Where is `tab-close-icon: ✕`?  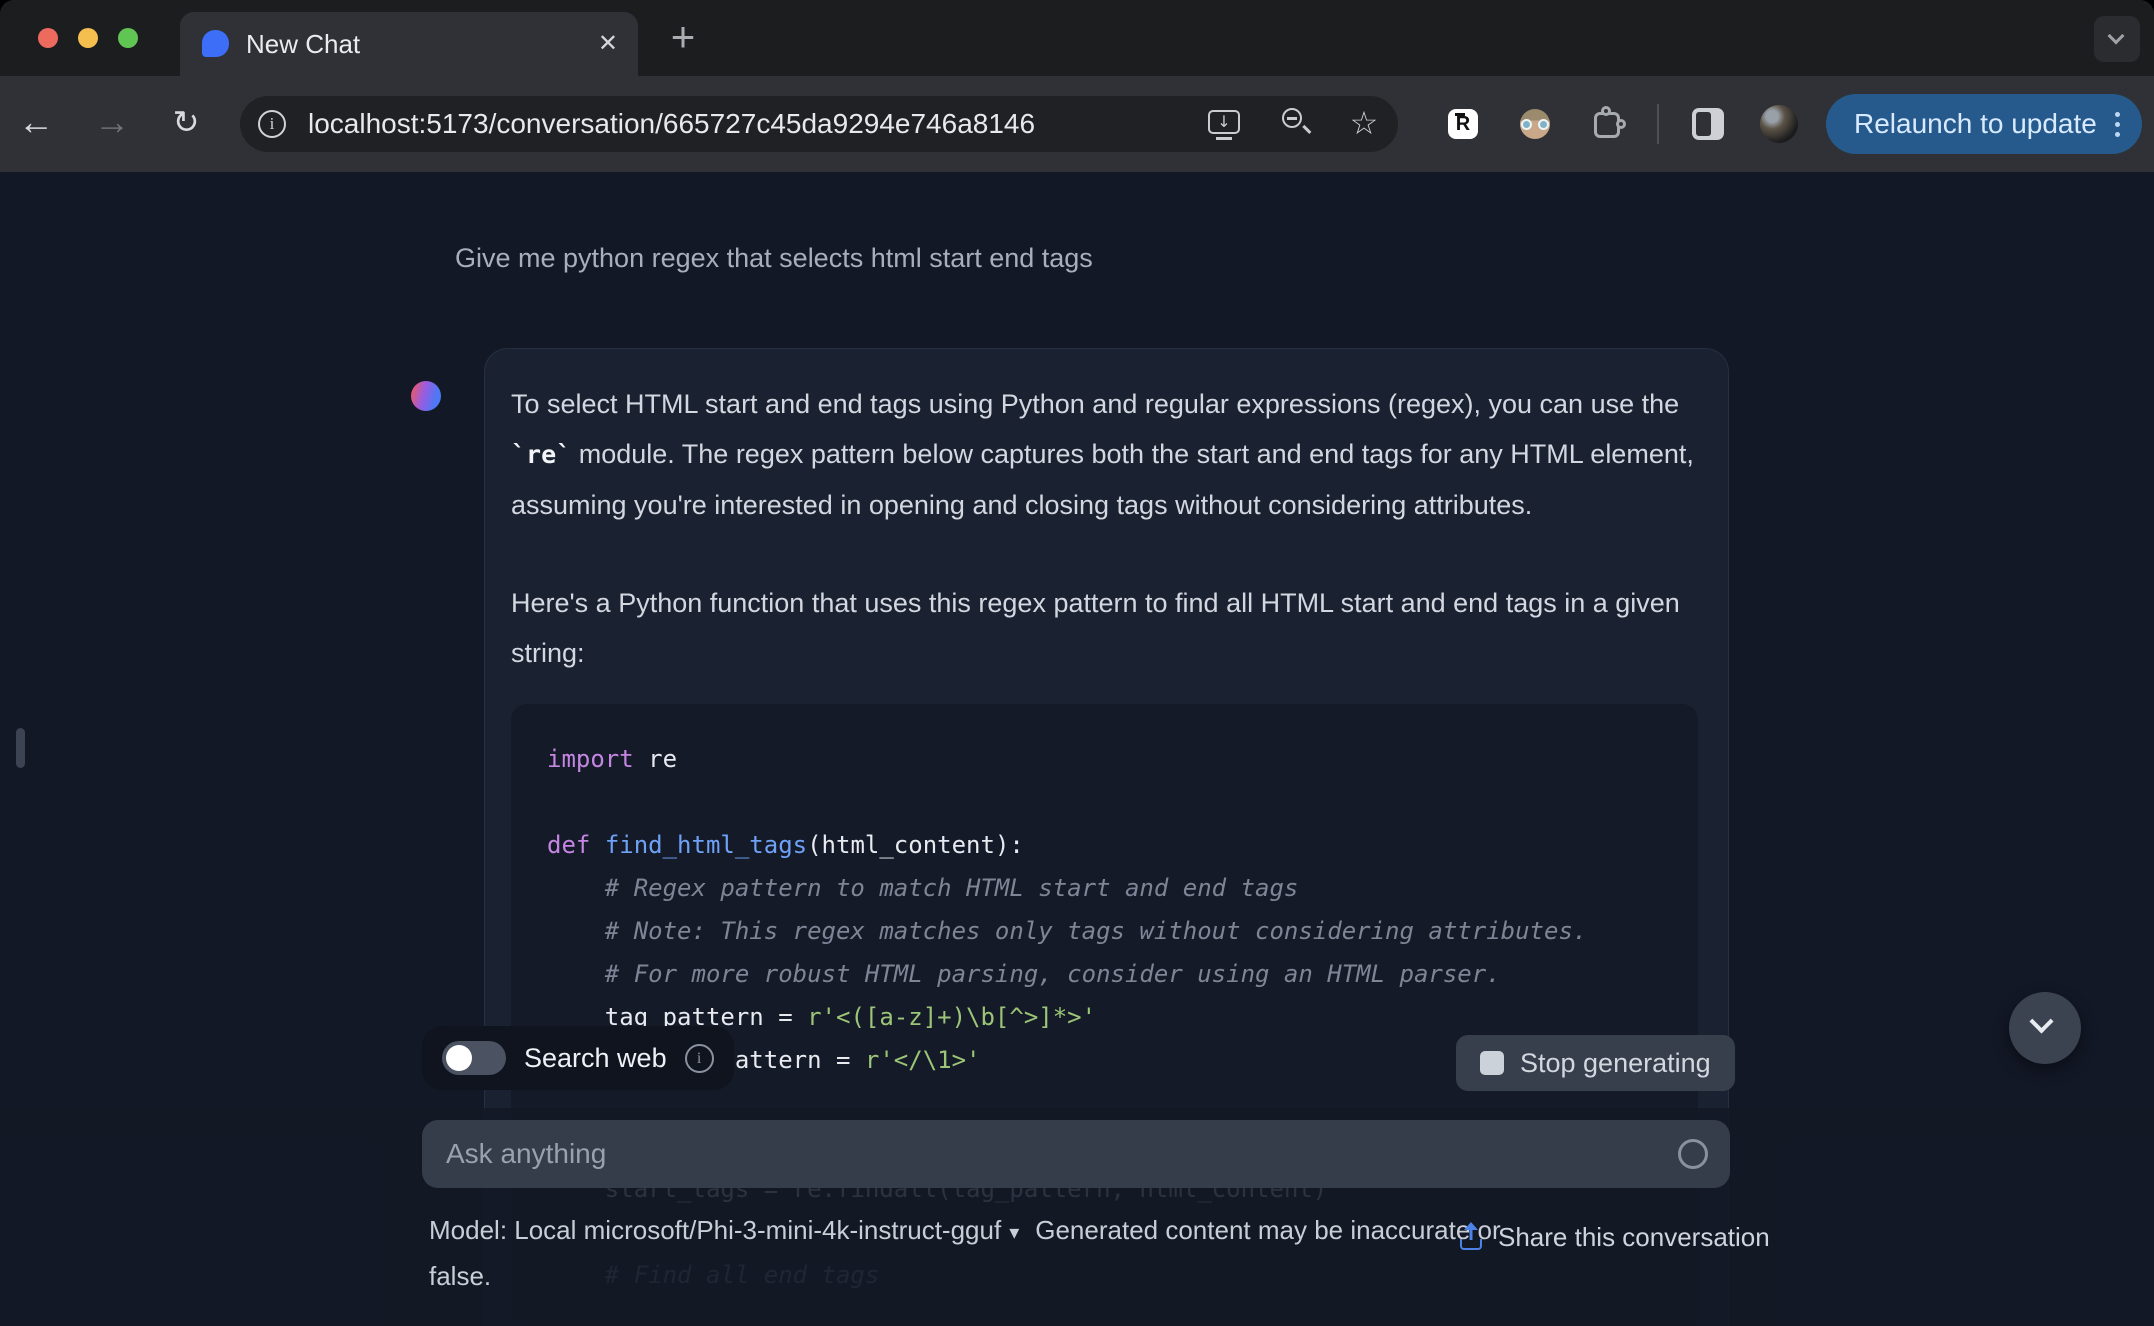
tab-close-icon: ✕ is located at coordinates (608, 43).